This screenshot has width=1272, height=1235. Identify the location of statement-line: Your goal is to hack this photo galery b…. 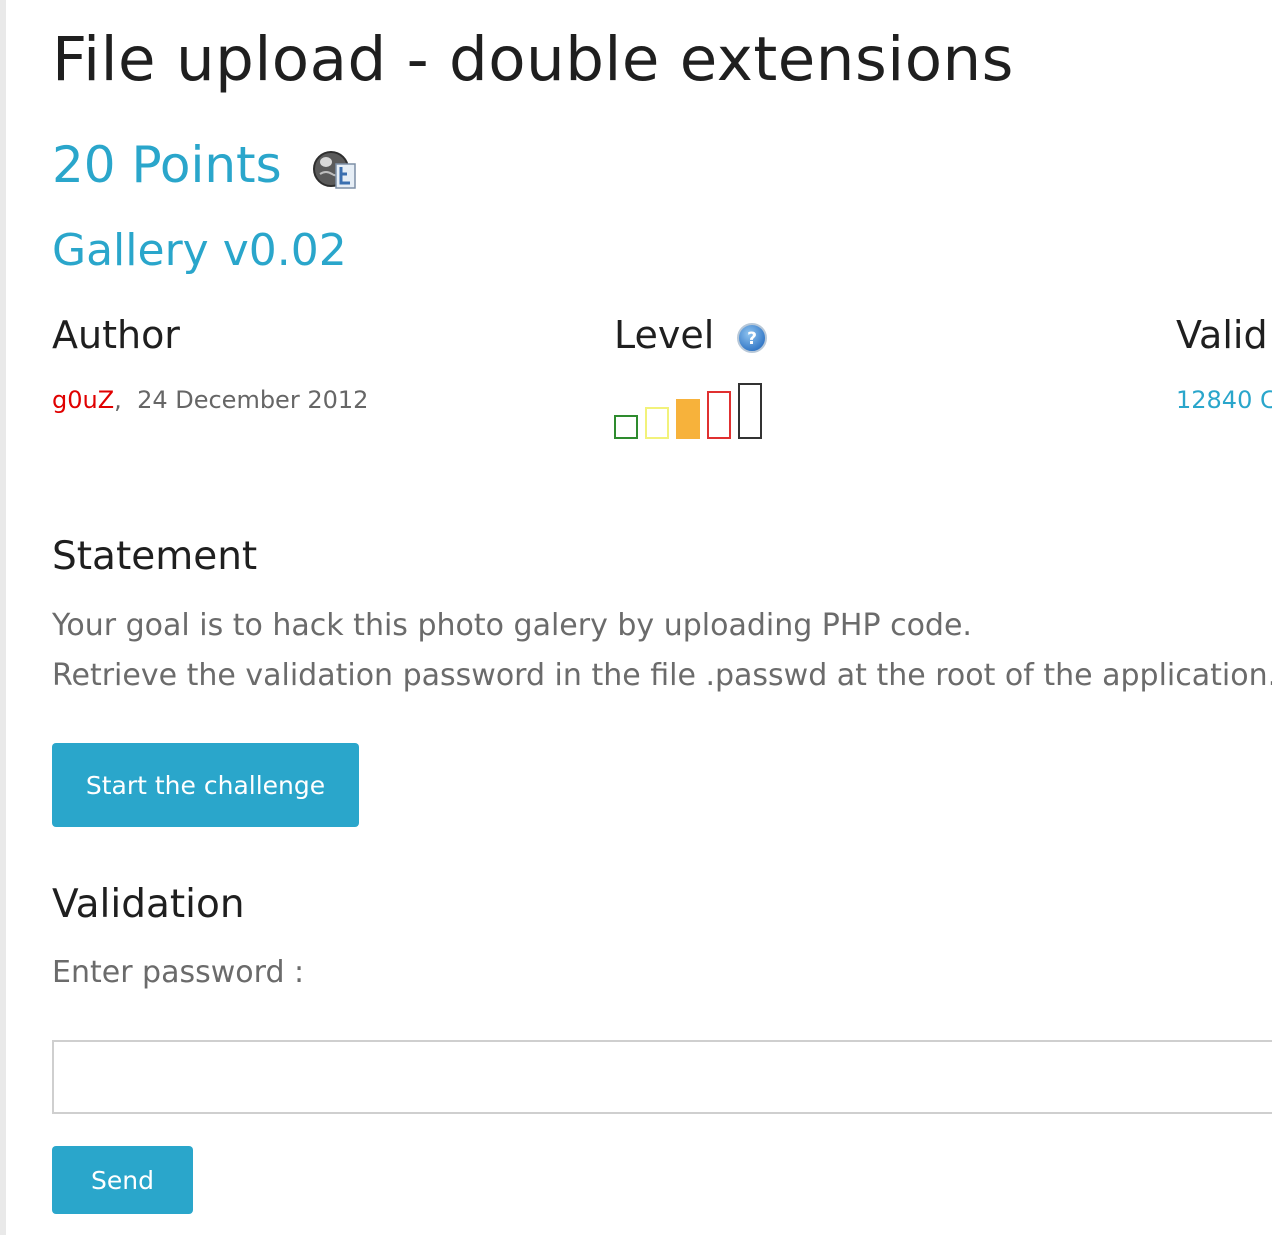
(512, 625).